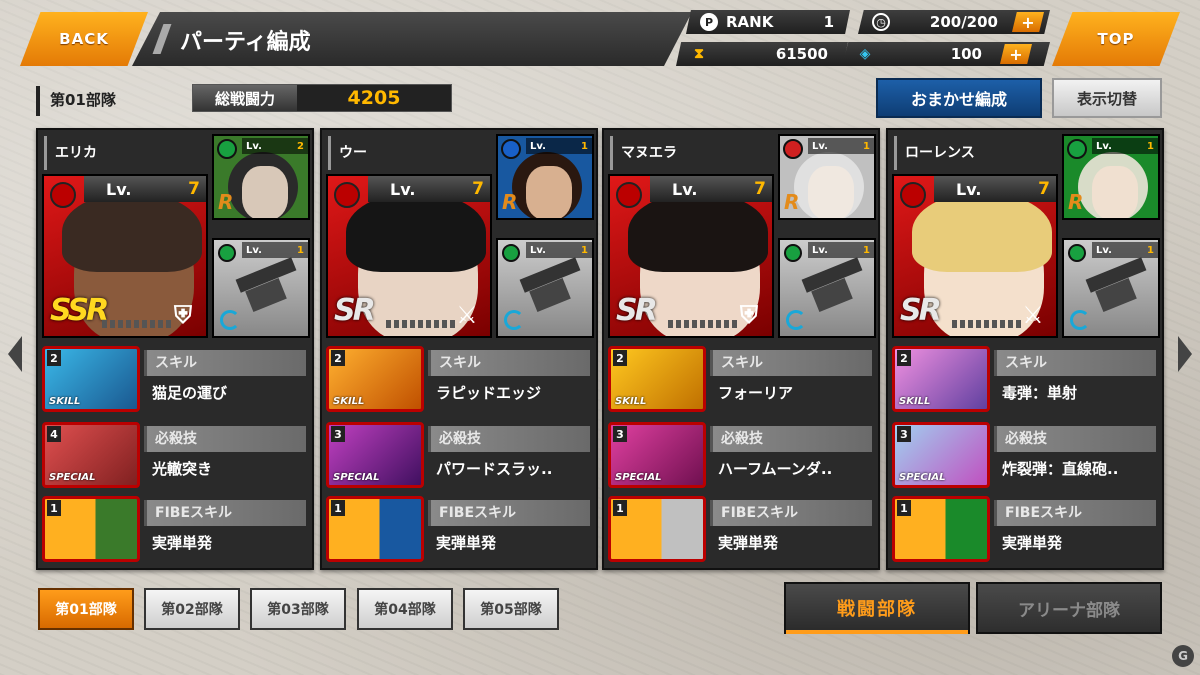 The height and width of the screenshot is (675, 1200). I want to click on weapon-element-icon, so click(227, 253).